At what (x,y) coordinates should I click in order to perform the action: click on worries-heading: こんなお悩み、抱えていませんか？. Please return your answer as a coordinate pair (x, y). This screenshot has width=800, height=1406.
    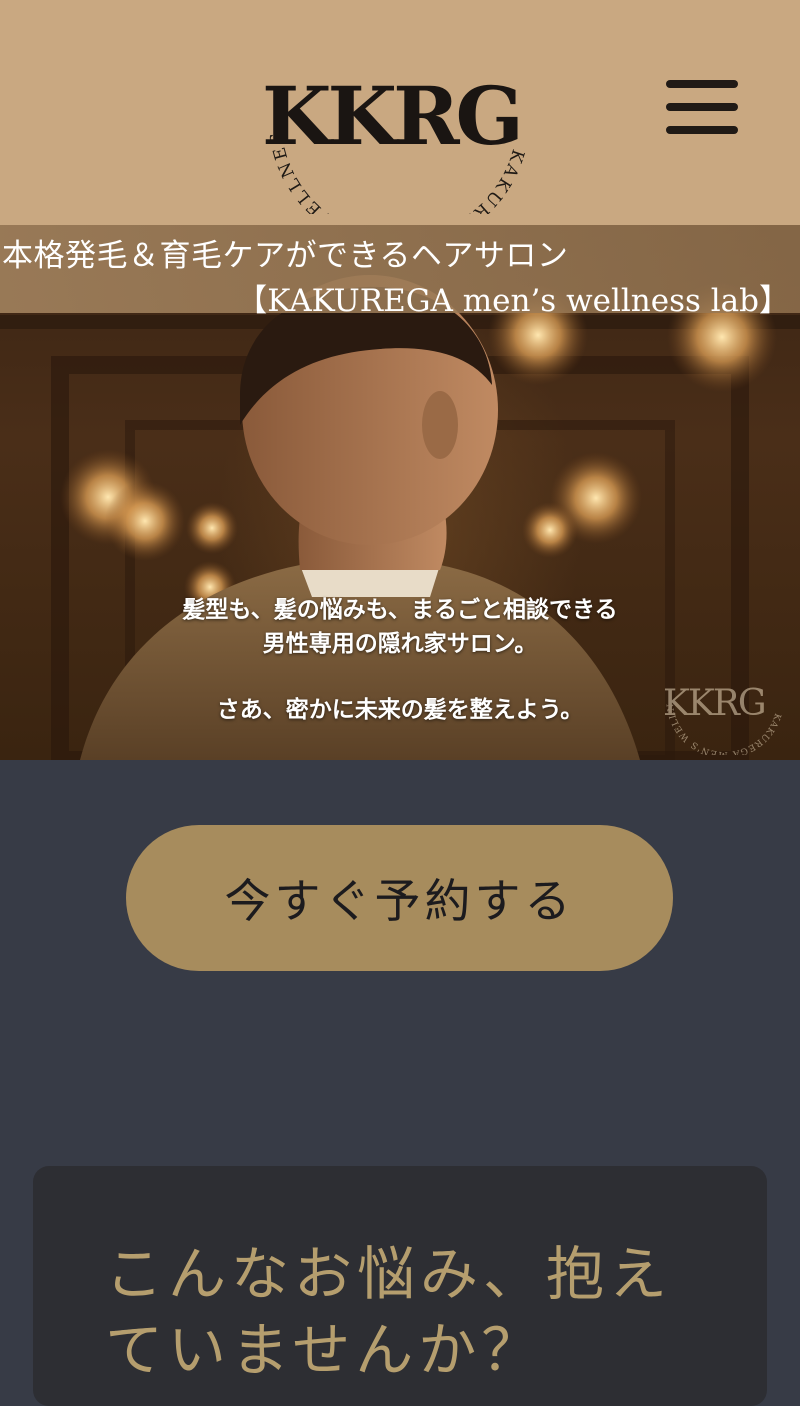
    Looking at the image, I should click on (389, 1312).